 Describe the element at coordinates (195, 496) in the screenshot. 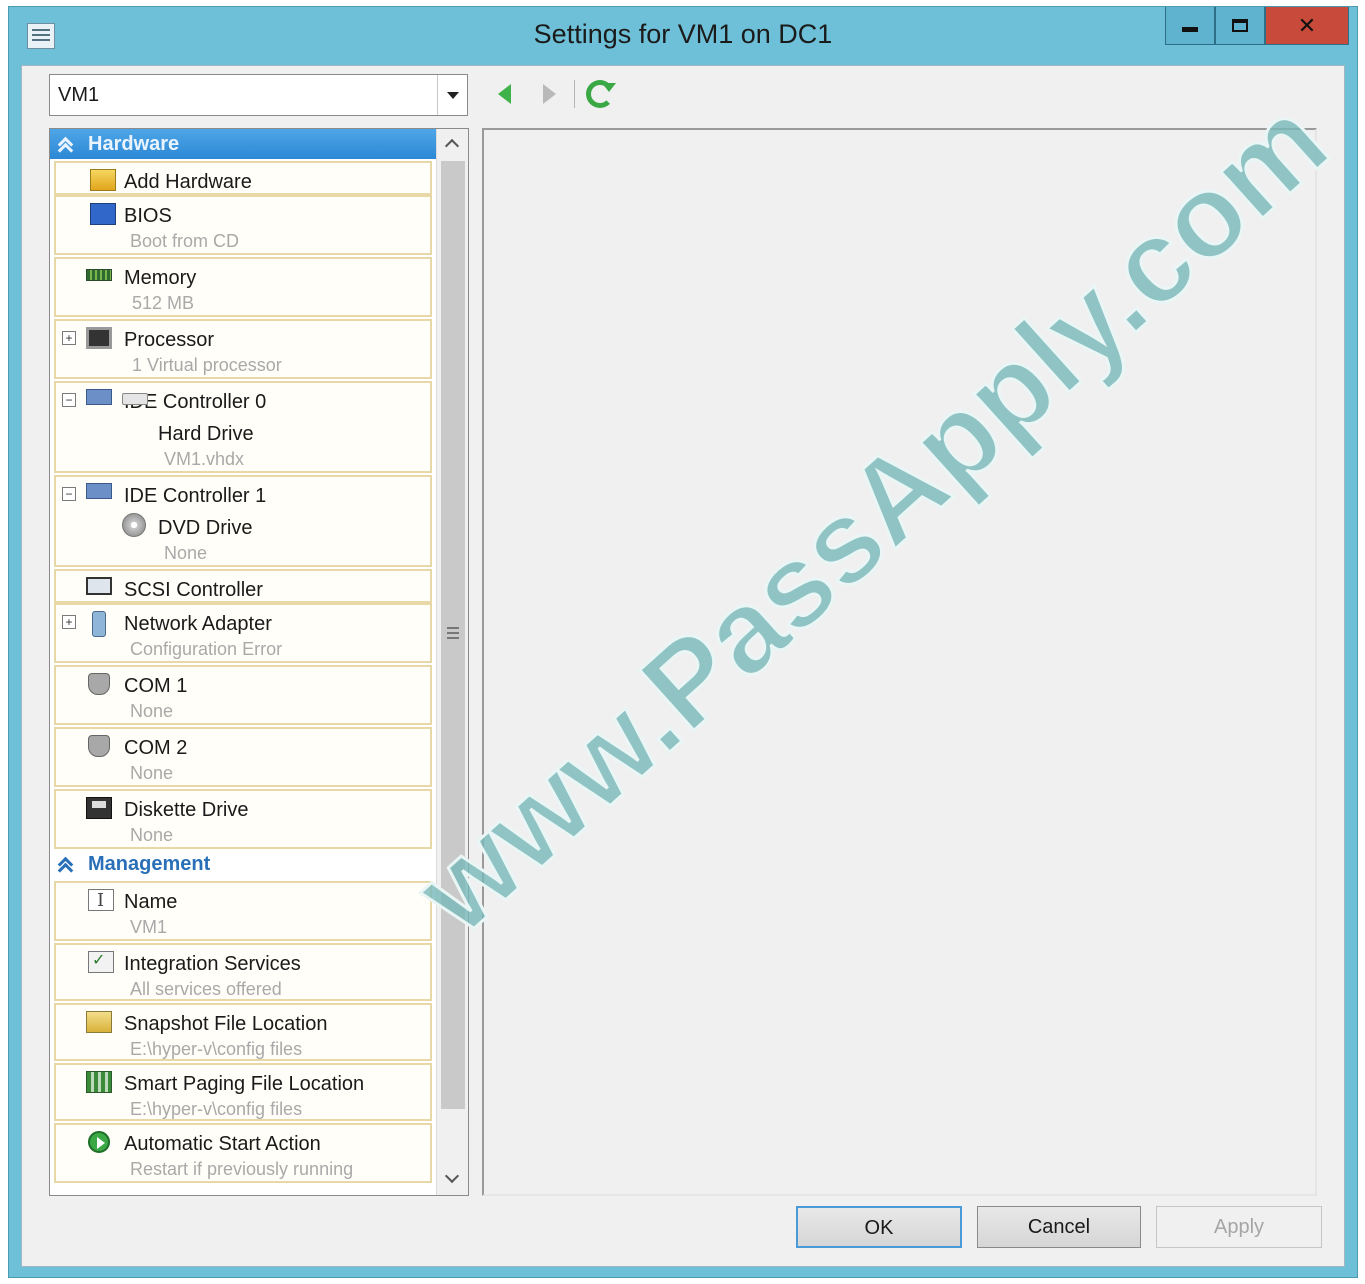

I see `tree-item-label: IDE Controller 1` at that location.